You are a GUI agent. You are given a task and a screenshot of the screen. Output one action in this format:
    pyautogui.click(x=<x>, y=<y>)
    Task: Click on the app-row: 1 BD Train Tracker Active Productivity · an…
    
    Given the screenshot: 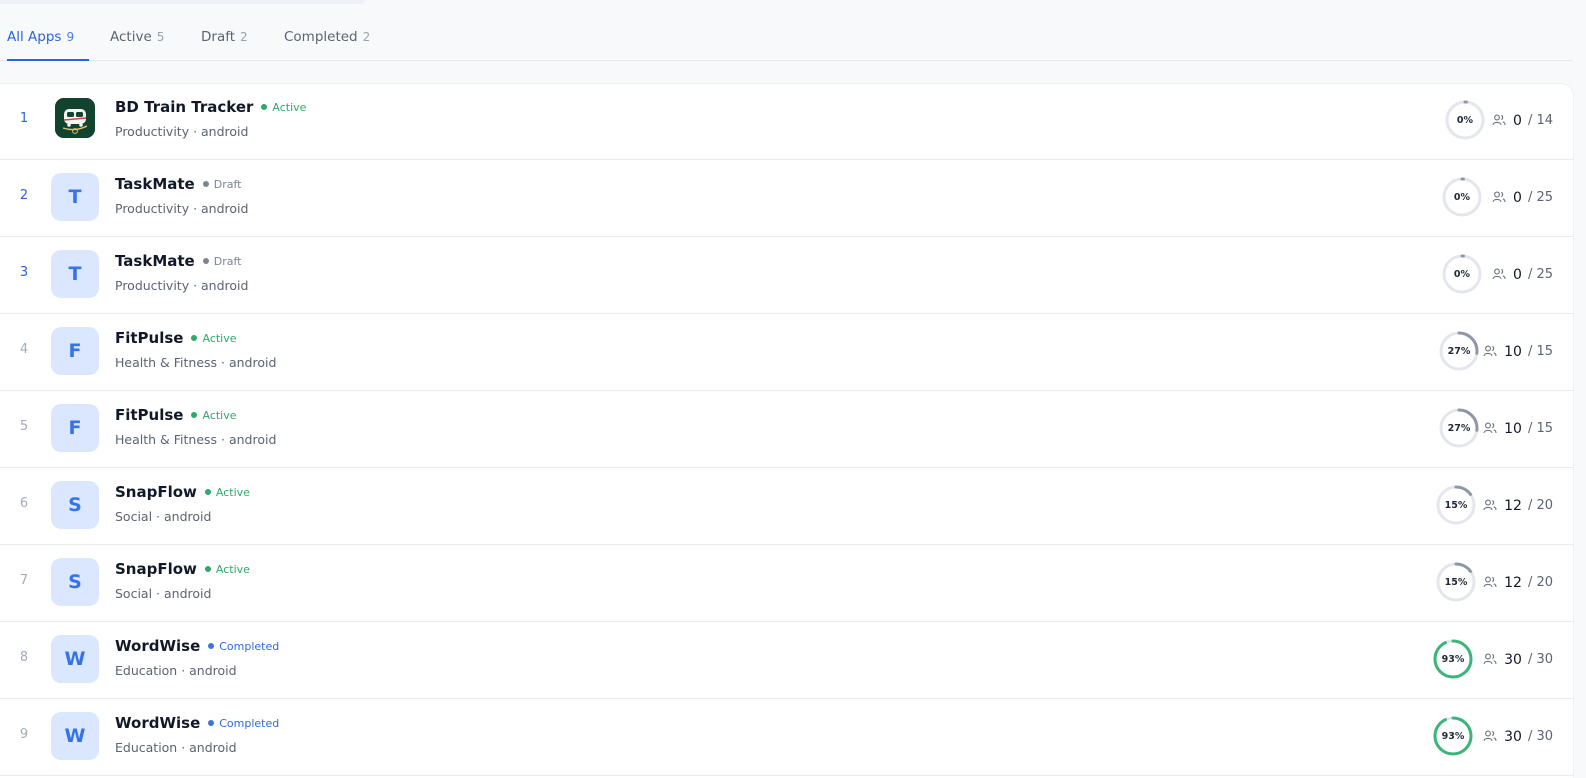 What is the action you would take?
    pyautogui.click(x=786, y=121)
    